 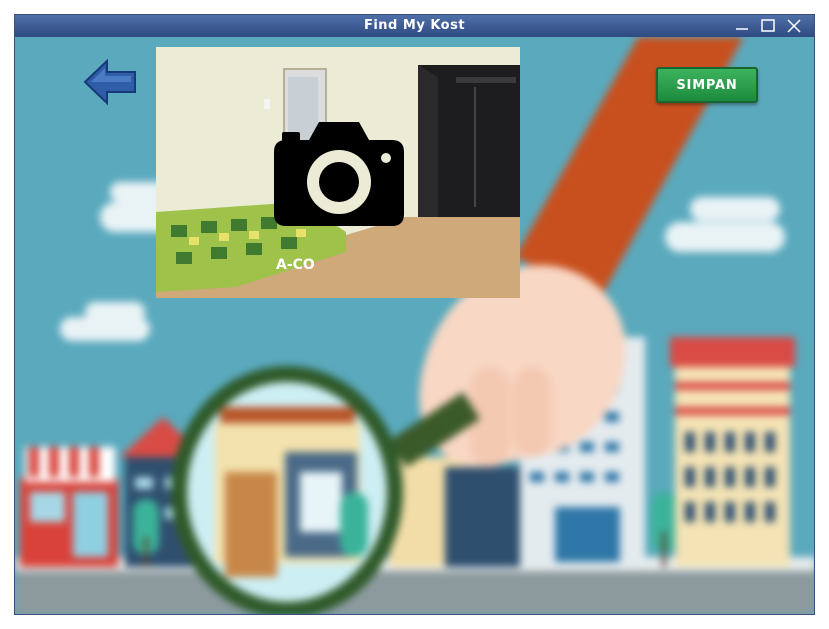 I want to click on close-icon, so click(x=794, y=26).